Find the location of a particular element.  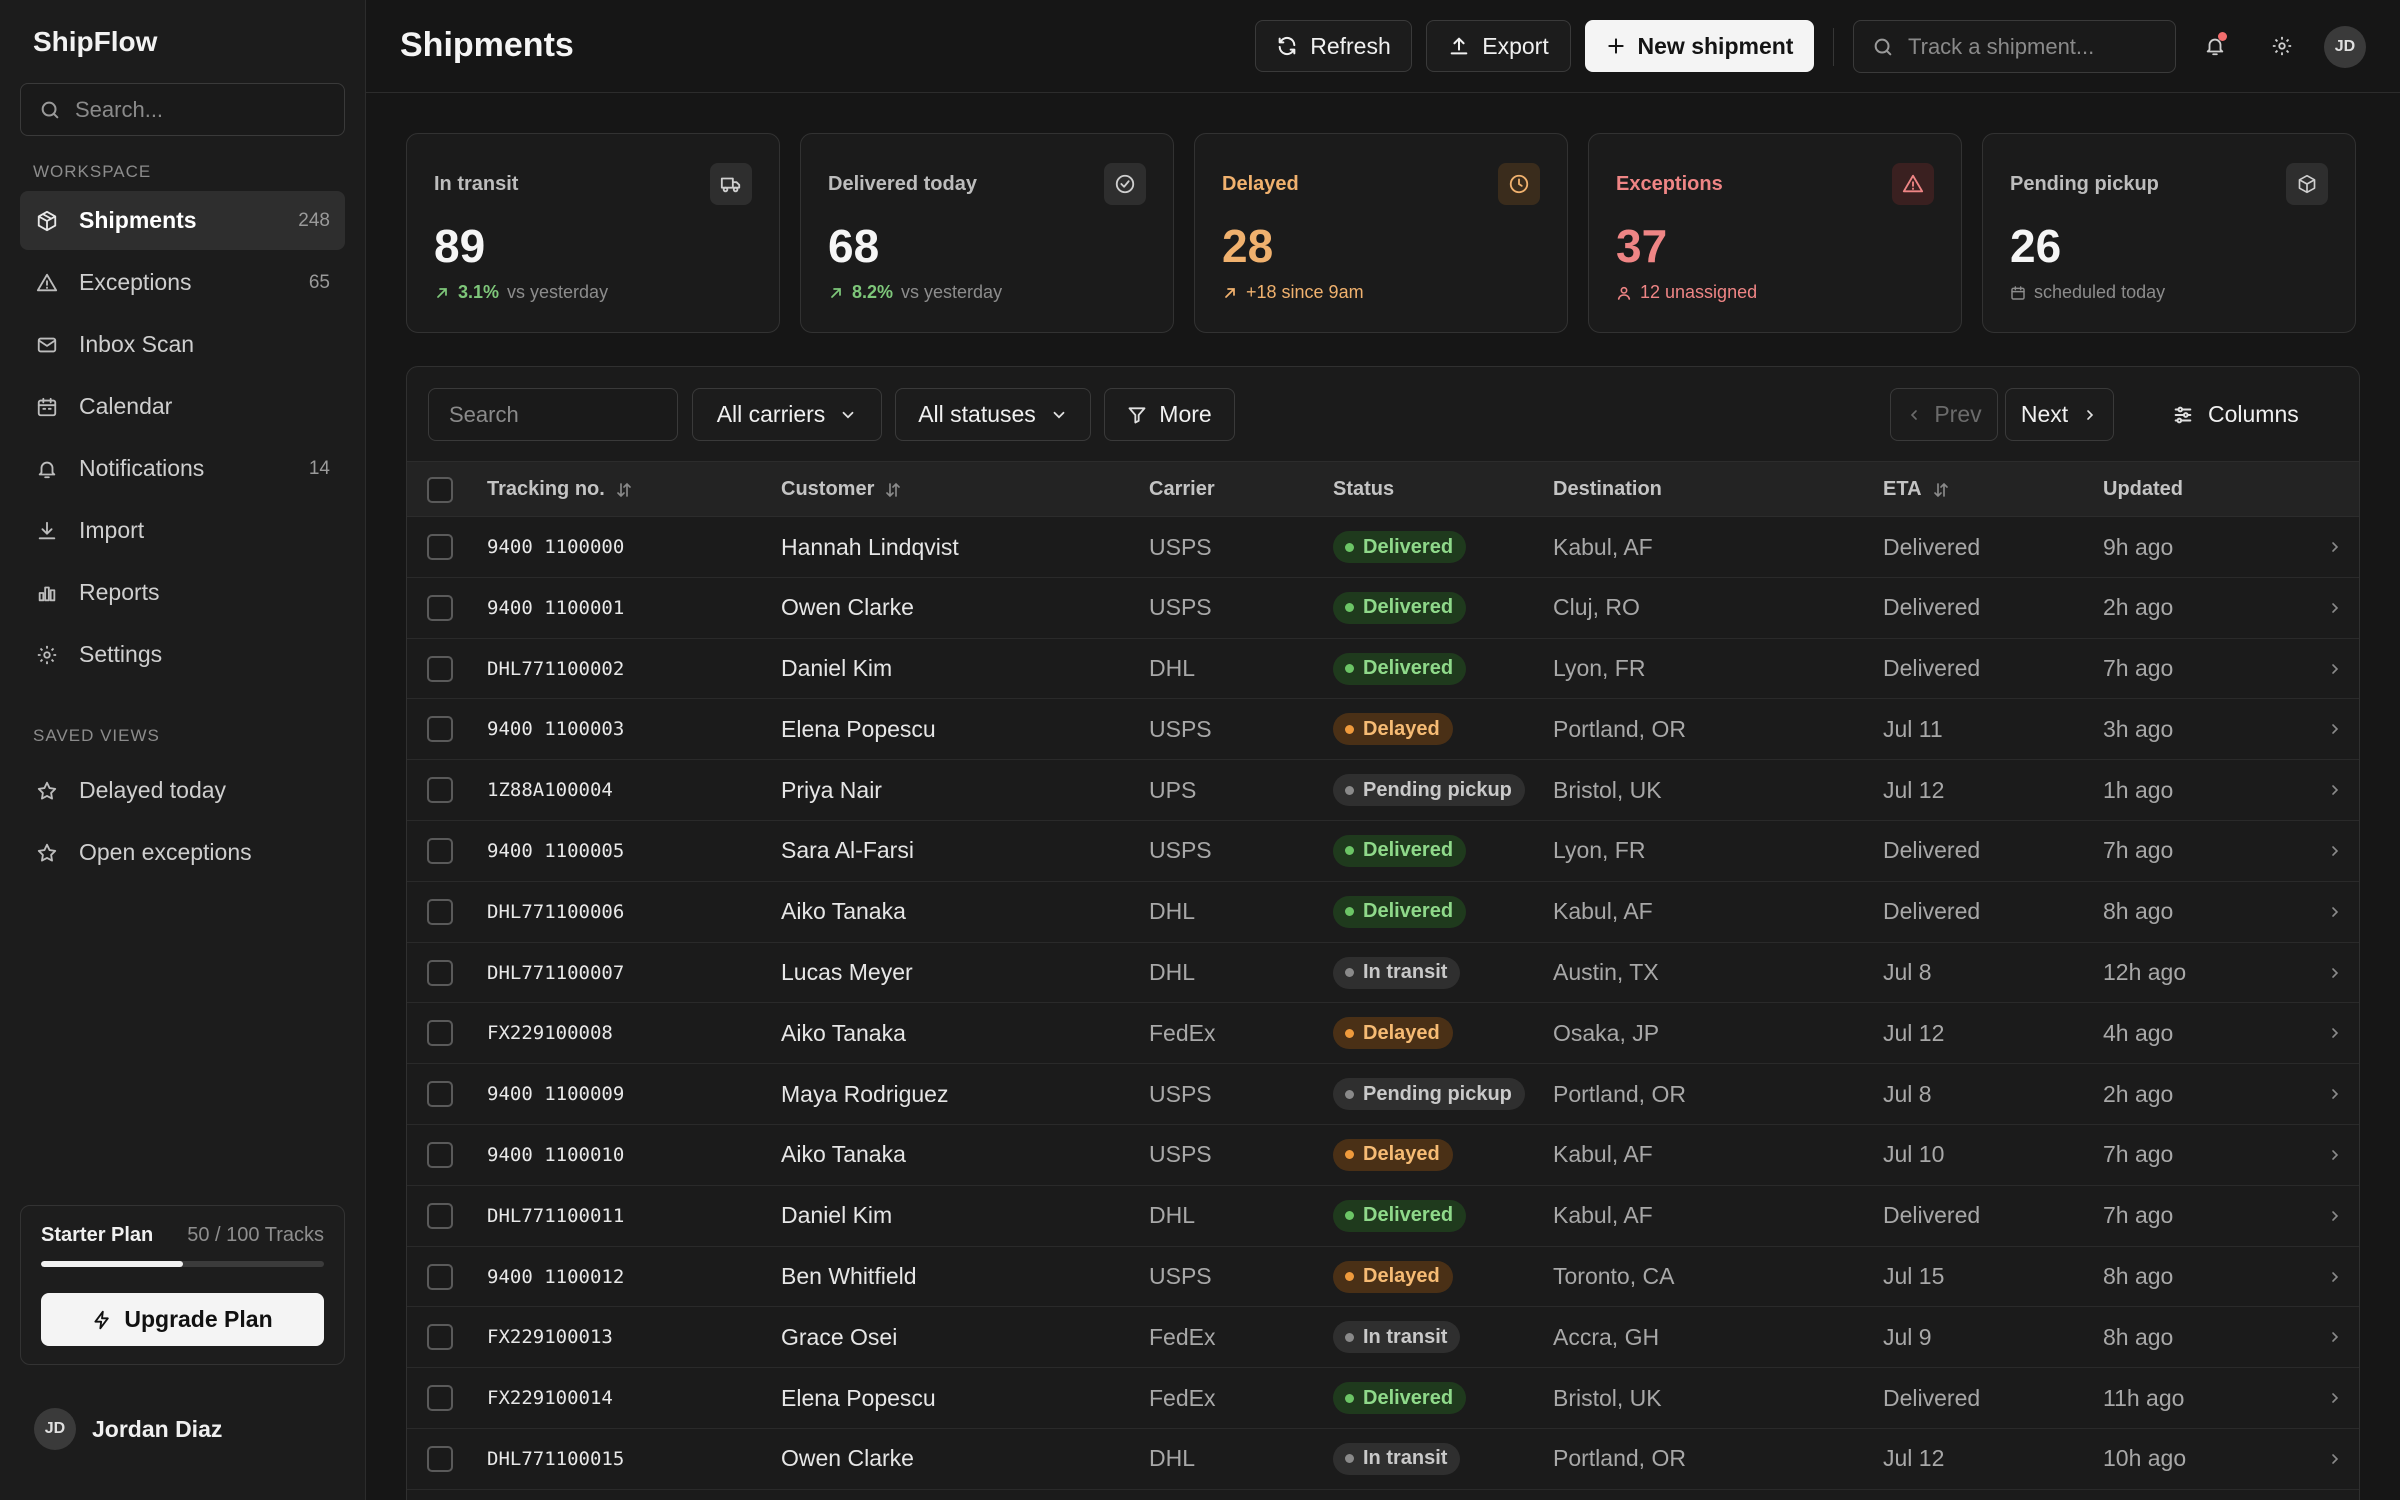

refresh-button: Refresh is located at coordinates (1333, 46).